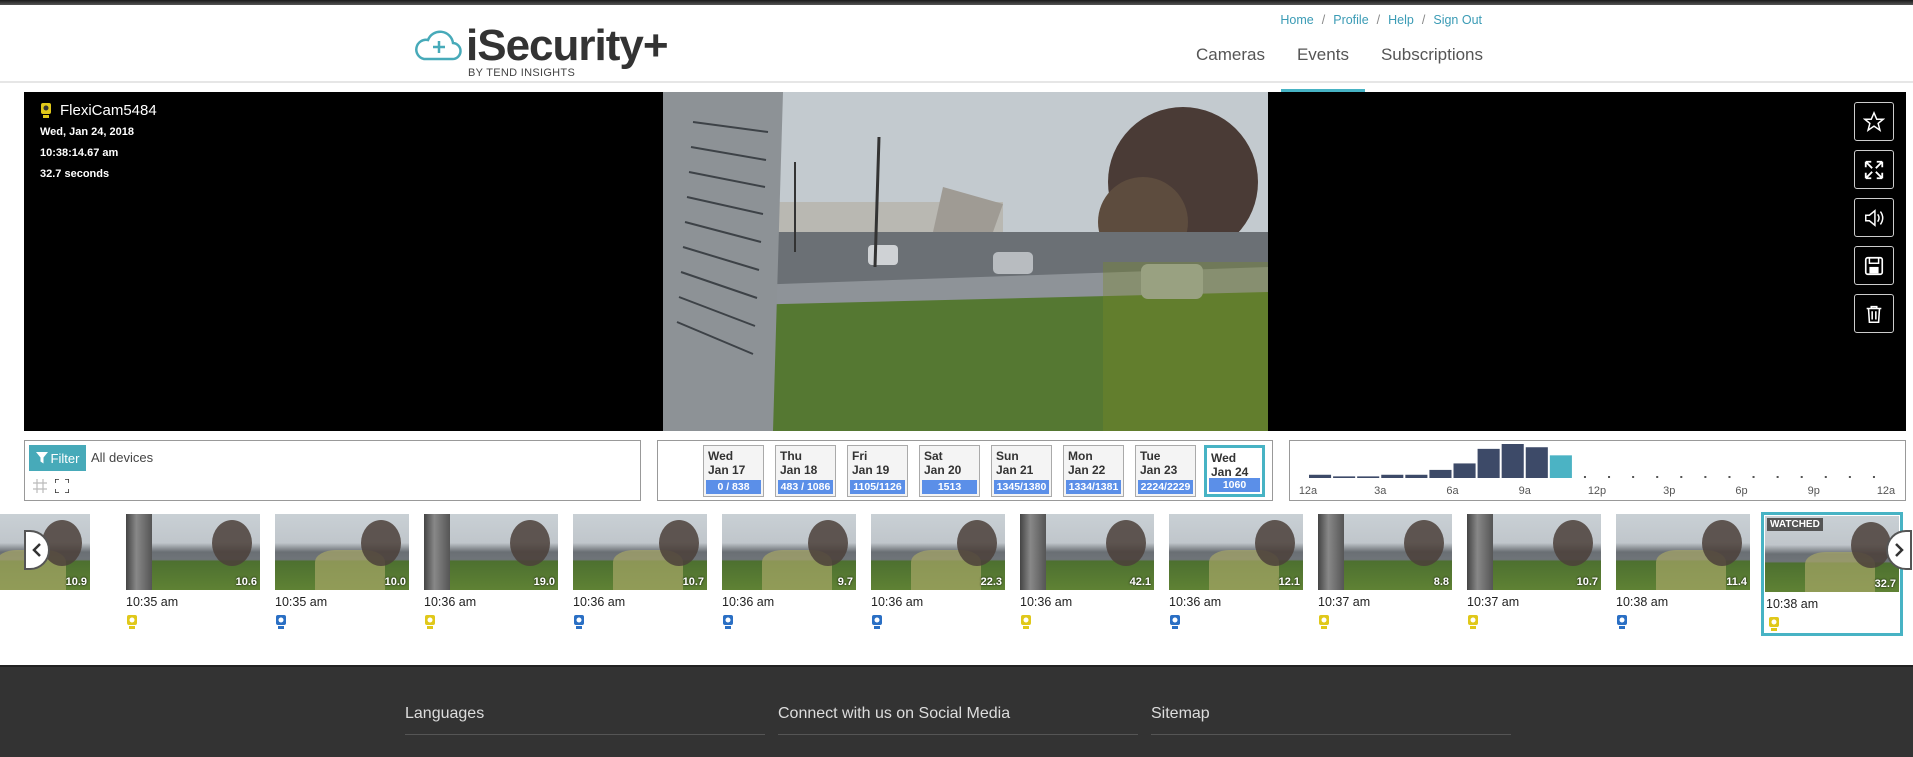 Image resolution: width=1913 pixels, height=757 pixels. What do you see at coordinates (1087, 574) in the screenshot?
I see `event-thumbnail: 42.1 10:36 am` at bounding box center [1087, 574].